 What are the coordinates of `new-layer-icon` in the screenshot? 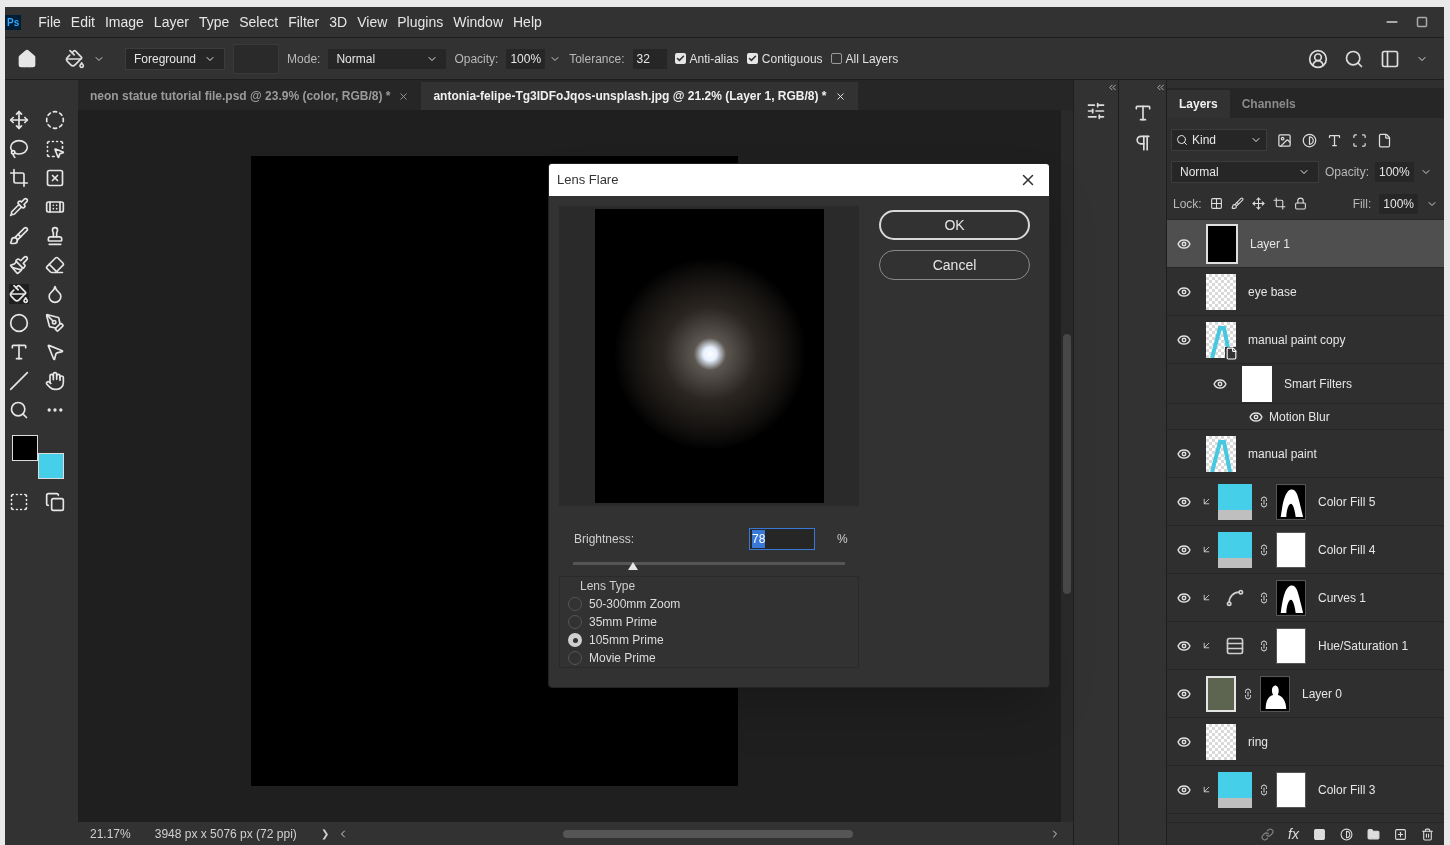 It's located at (1400, 834).